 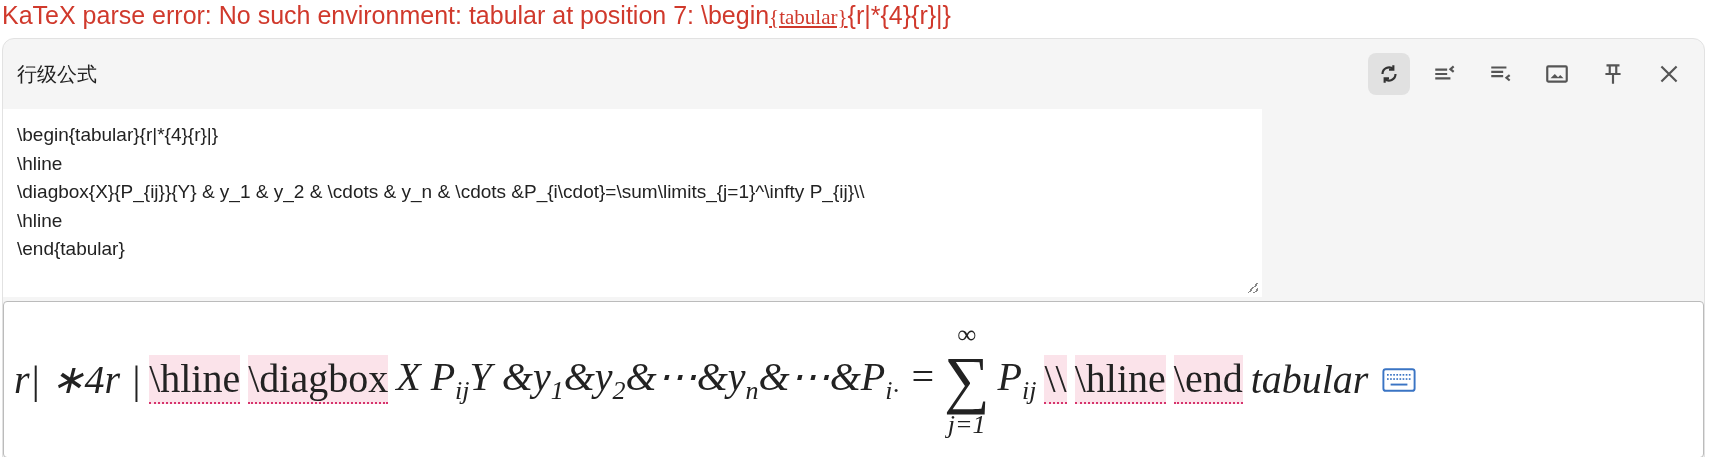 What do you see at coordinates (441, 192) in the screenshot?
I see `code-line: \diagbox{X}{P_{ij}}{Y} & y_1 & y_2 & \cdots & y_n & \cdots &P_{i\cdot}=\sum\limits_{j=1}^\infty P_{ij}\\` at bounding box center [441, 192].